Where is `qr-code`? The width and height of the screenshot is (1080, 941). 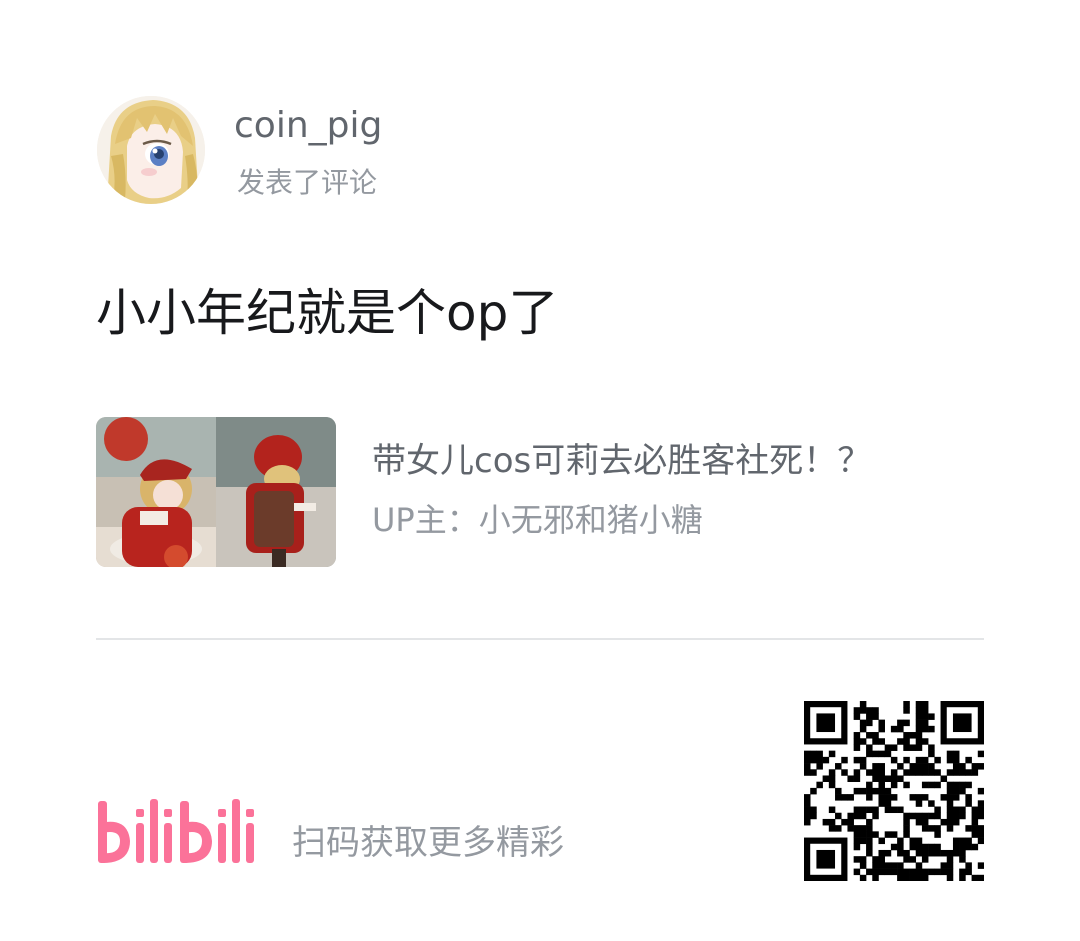
qr-code is located at coordinates (894, 791).